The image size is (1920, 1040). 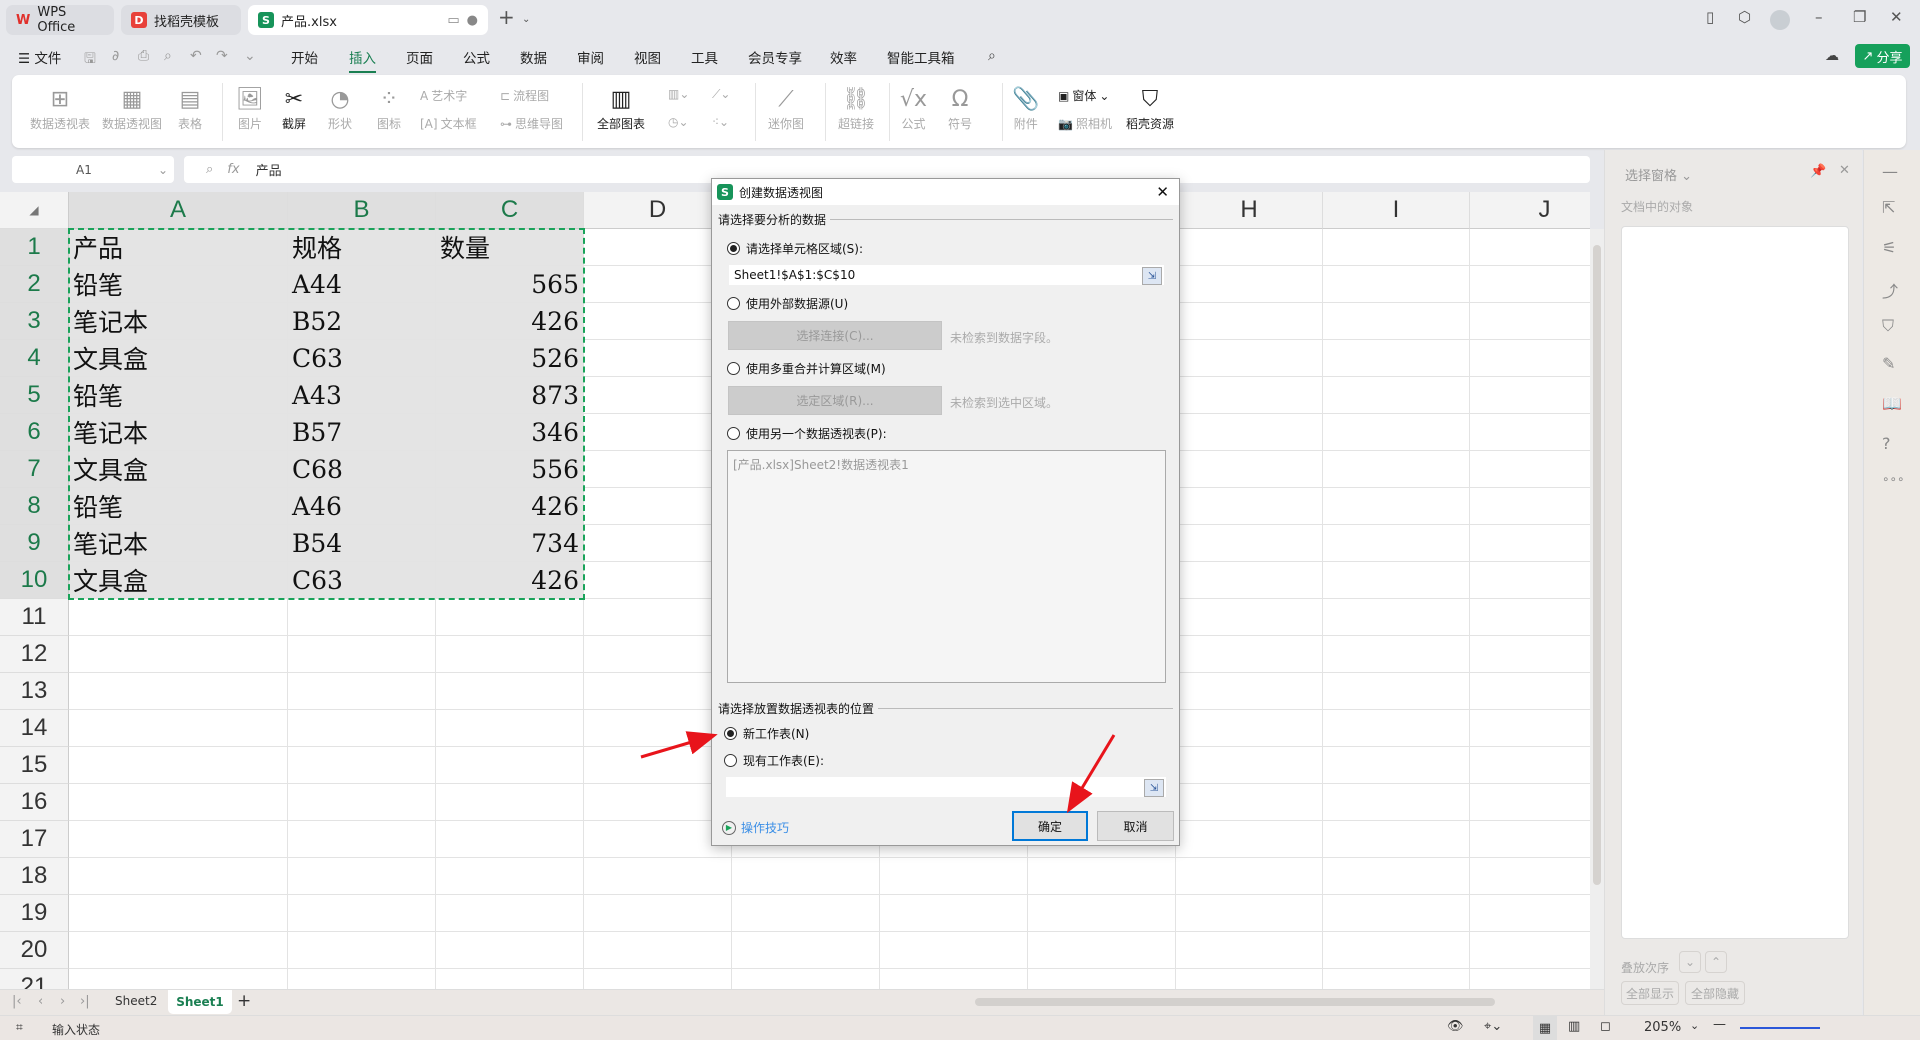 What do you see at coordinates (250, 108) in the screenshot?
I see `picture-button: 🖼 图片` at bounding box center [250, 108].